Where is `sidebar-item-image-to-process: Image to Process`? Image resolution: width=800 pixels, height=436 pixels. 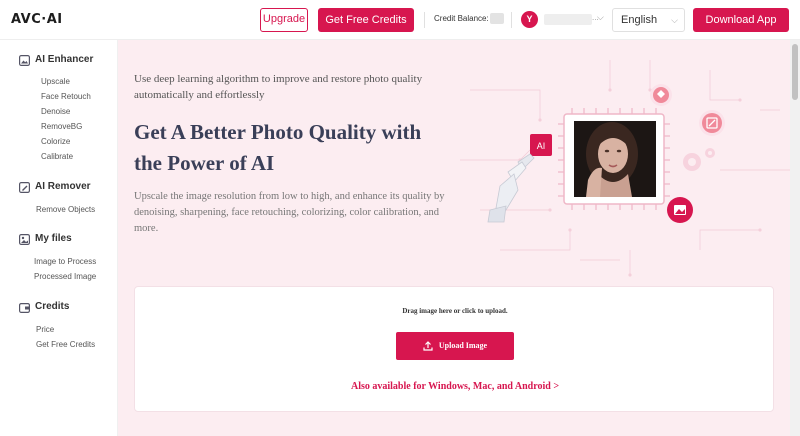 sidebar-item-image-to-process: Image to Process is located at coordinates (65, 261).